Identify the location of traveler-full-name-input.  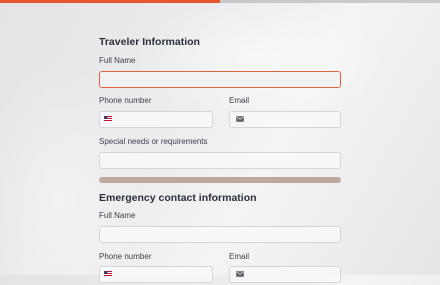
(220, 82).